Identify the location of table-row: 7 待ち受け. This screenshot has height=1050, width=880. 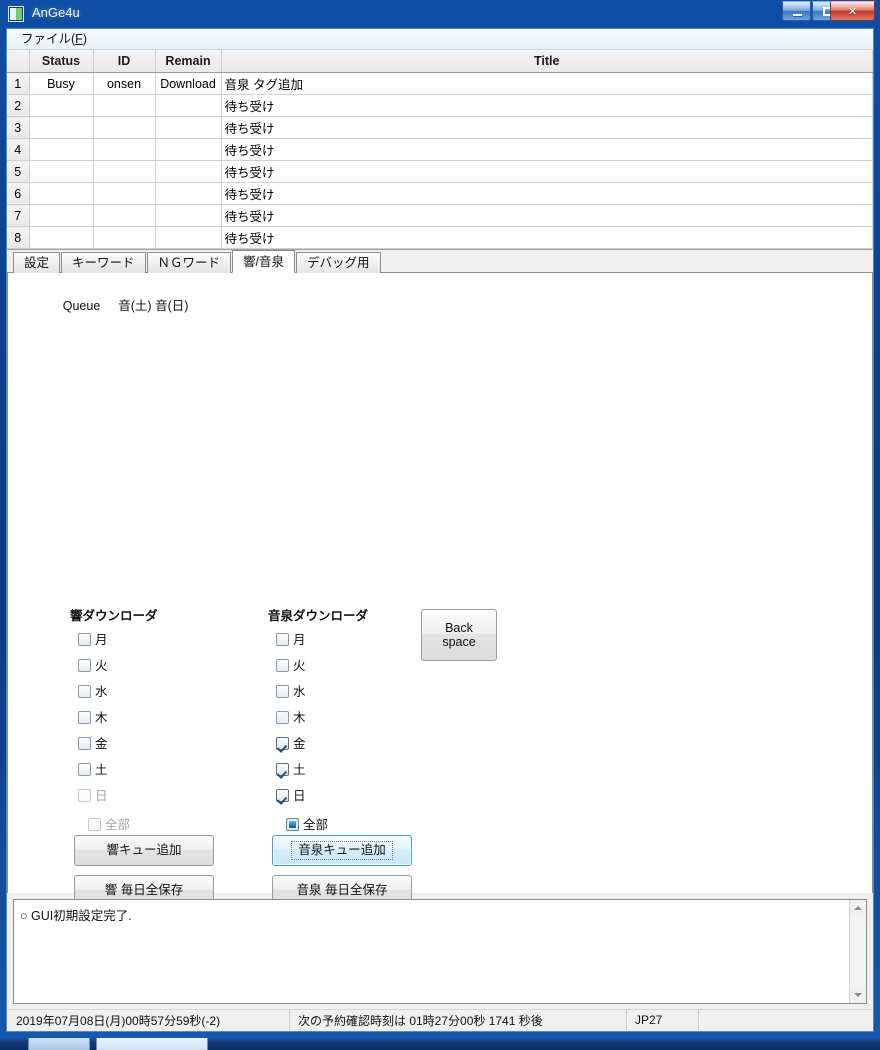
(440, 215).